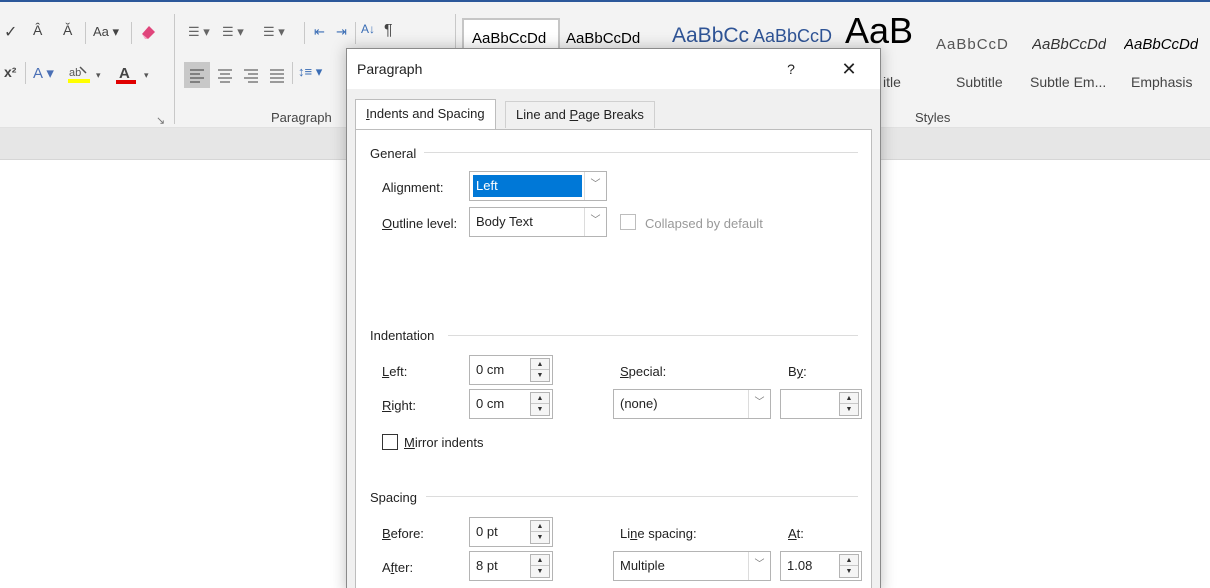 Image resolution: width=1210 pixels, height=588 pixels. What do you see at coordinates (341, 32) in the screenshot?
I see `increase-indent-icon: ⇥` at bounding box center [341, 32].